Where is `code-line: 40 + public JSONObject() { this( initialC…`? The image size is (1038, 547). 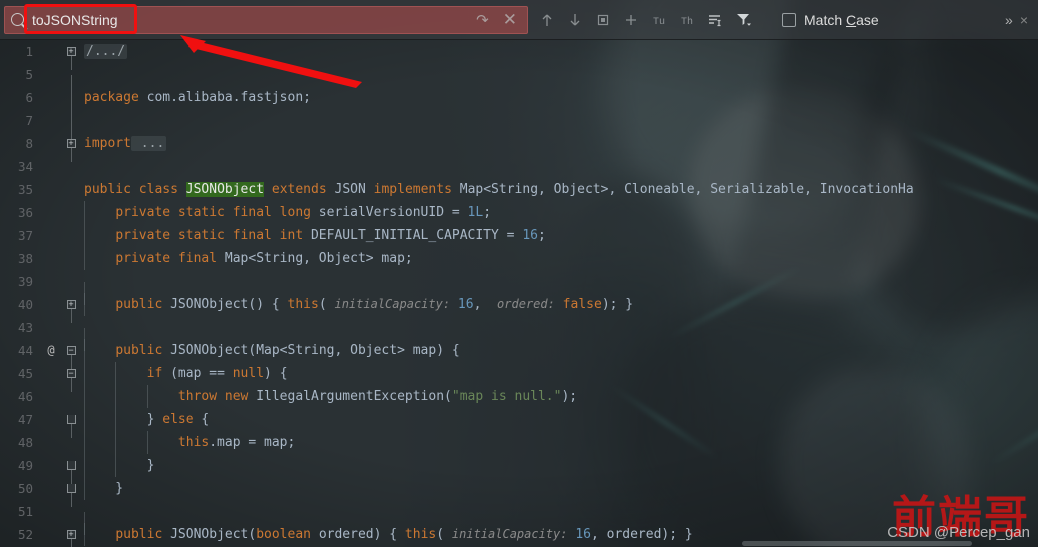
code-line: 40 + public JSONObject() { this( initialC… is located at coordinates (519, 308).